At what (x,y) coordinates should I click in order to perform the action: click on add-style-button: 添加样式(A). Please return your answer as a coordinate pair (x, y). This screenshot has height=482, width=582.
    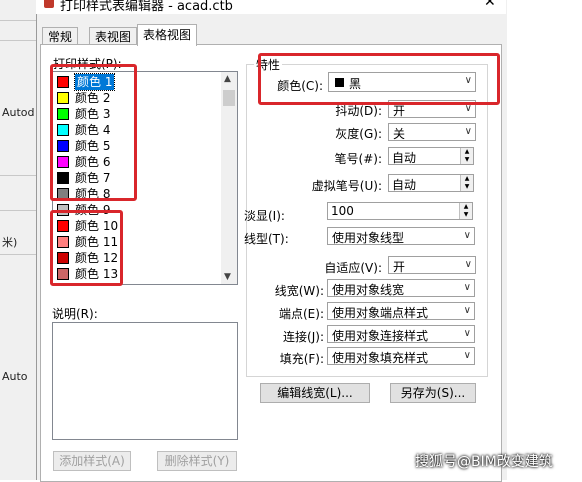
    Looking at the image, I should click on (92, 461).